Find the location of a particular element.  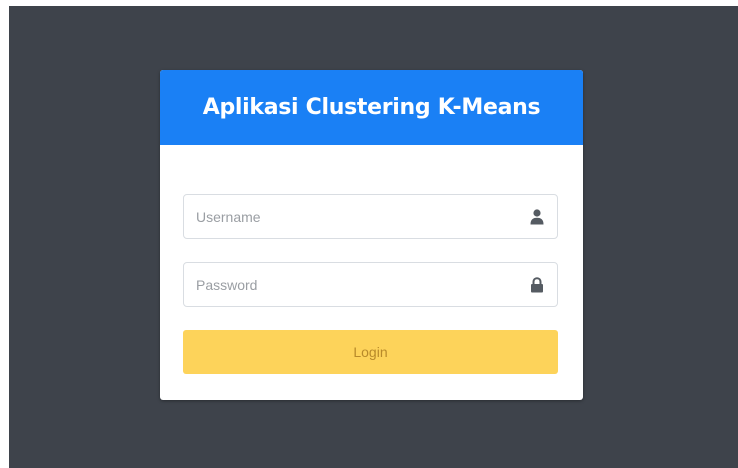

password-input is located at coordinates (350, 284).